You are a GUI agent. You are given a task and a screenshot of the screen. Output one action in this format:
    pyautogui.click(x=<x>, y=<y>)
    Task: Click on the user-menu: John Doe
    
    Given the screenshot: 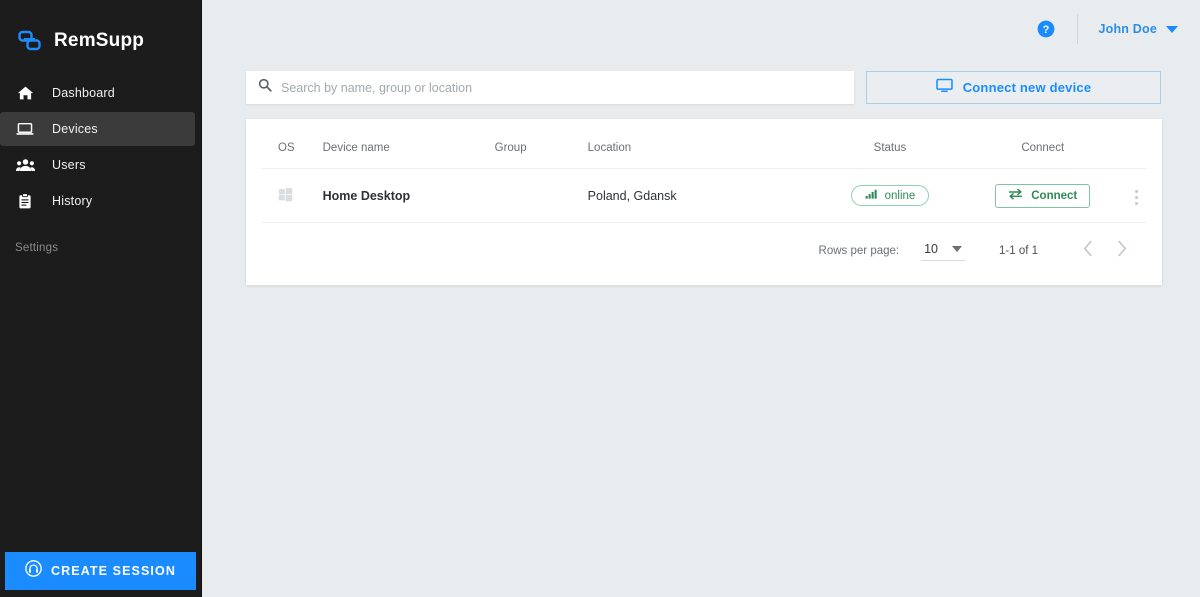 What is the action you would take?
    pyautogui.click(x=1138, y=29)
    